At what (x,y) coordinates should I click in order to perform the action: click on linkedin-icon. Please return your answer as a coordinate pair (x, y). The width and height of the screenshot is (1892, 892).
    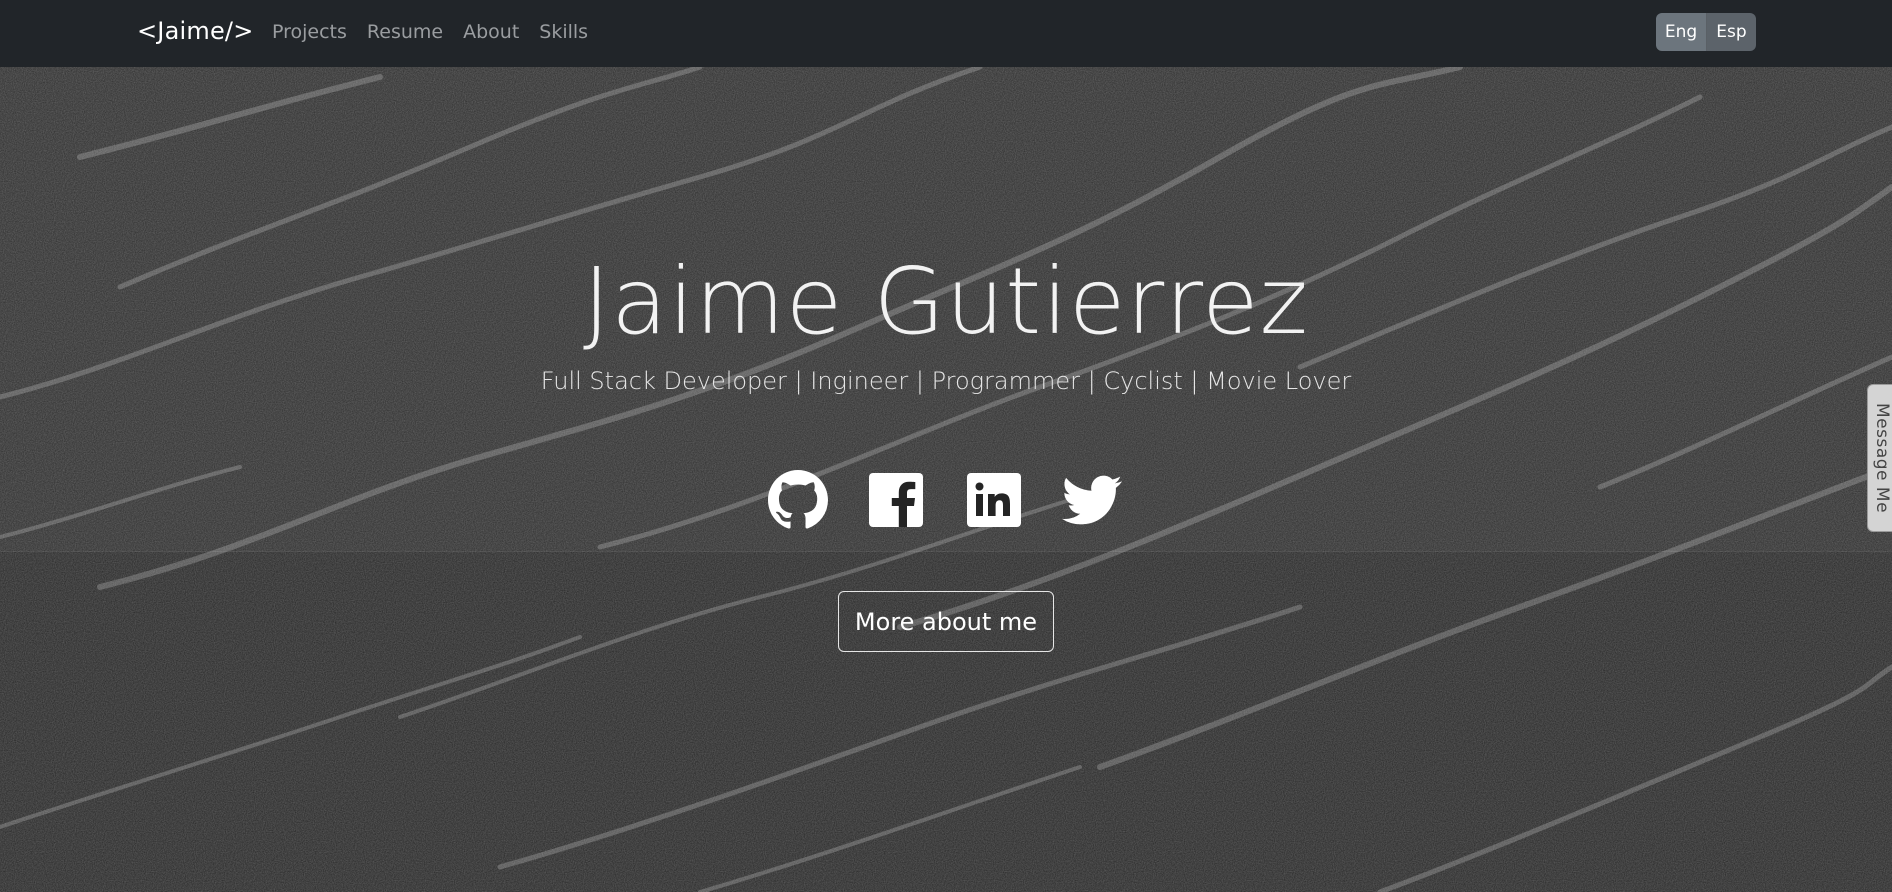
    Looking at the image, I should click on (994, 500).